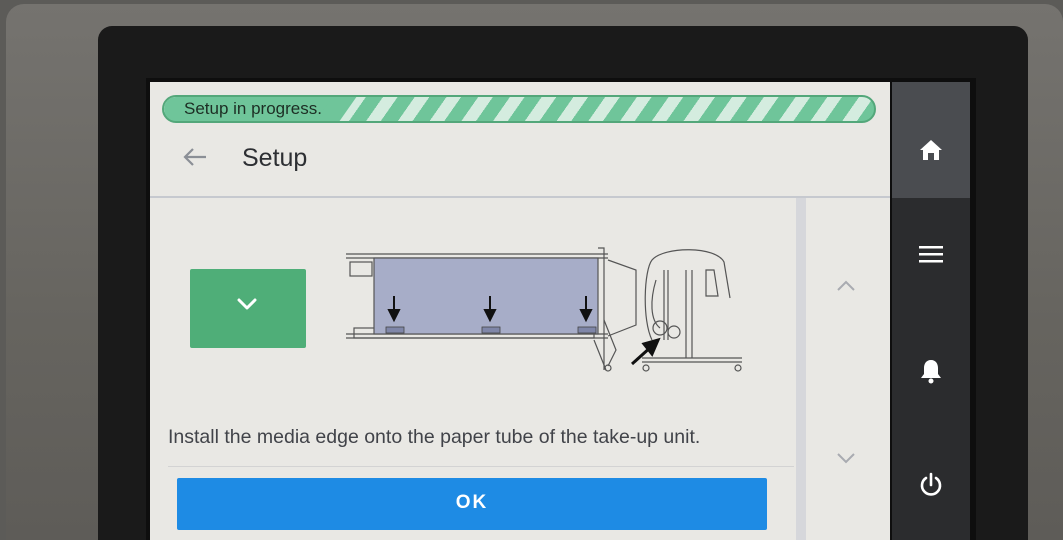 The image size is (1063, 540). I want to click on home-icon, so click(931, 150).